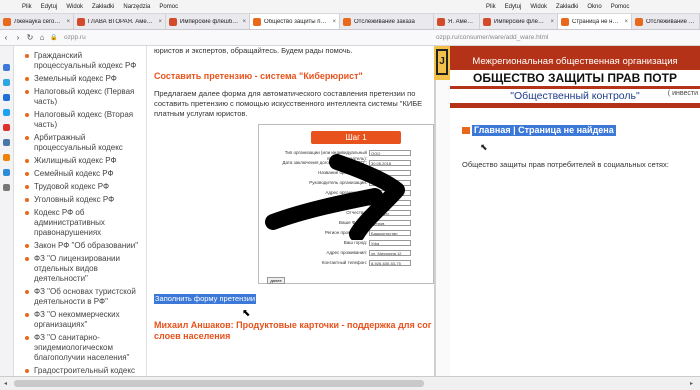  I want to click on facebook-icon, so click(6, 97).